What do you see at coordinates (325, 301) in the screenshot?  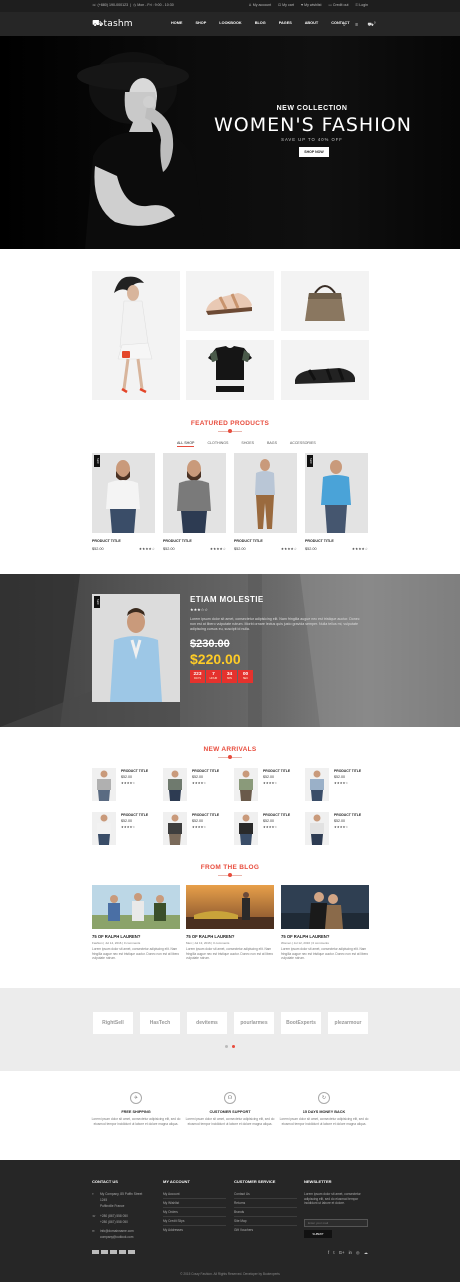 I see `category-bags` at bounding box center [325, 301].